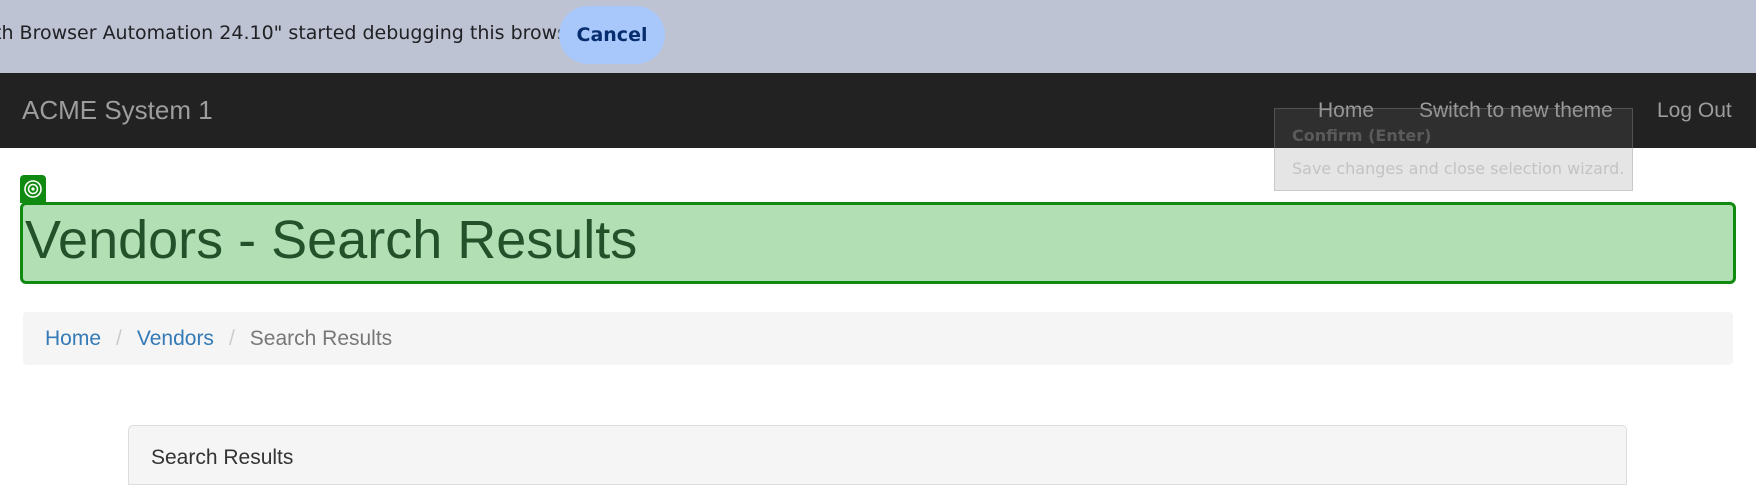 This screenshot has width=1756, height=485. I want to click on search-results-panel: Search Results, so click(877, 455).